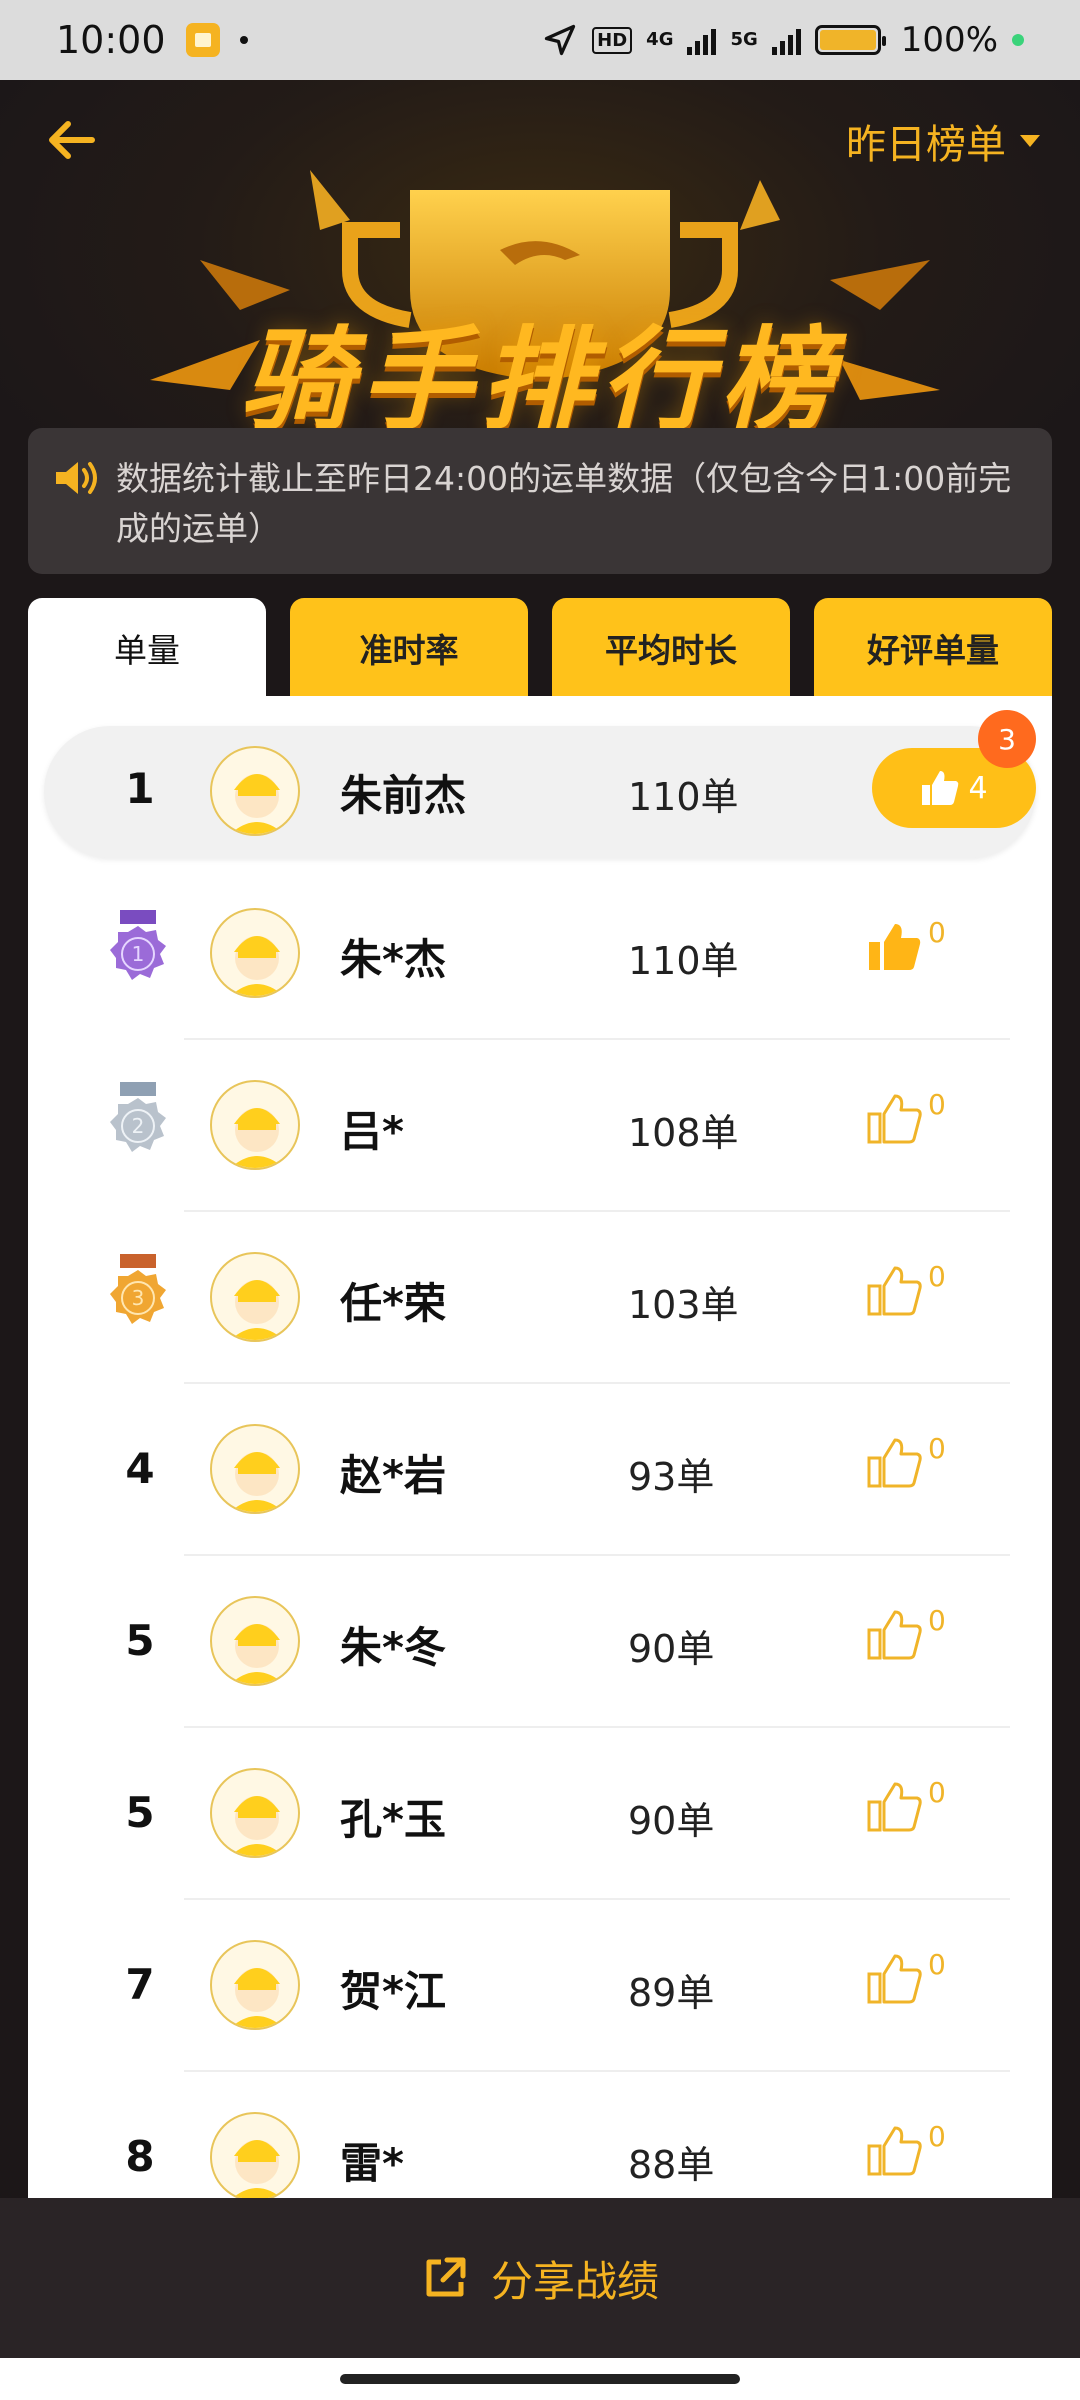 The height and width of the screenshot is (2400, 1080). I want to click on tab-good-review-count: 好评单量, so click(933, 648).